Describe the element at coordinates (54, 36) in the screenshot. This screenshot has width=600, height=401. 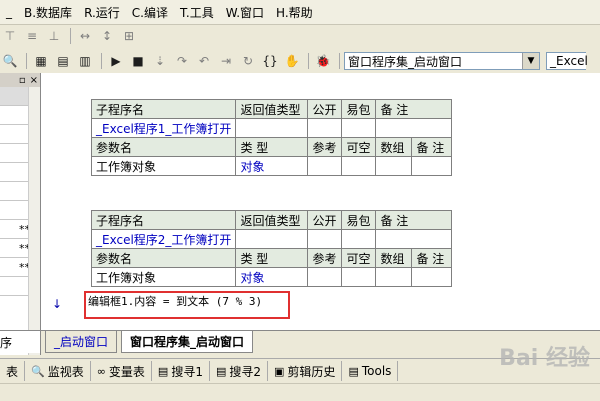
I see `align-bottom-icon: ⊥` at that location.